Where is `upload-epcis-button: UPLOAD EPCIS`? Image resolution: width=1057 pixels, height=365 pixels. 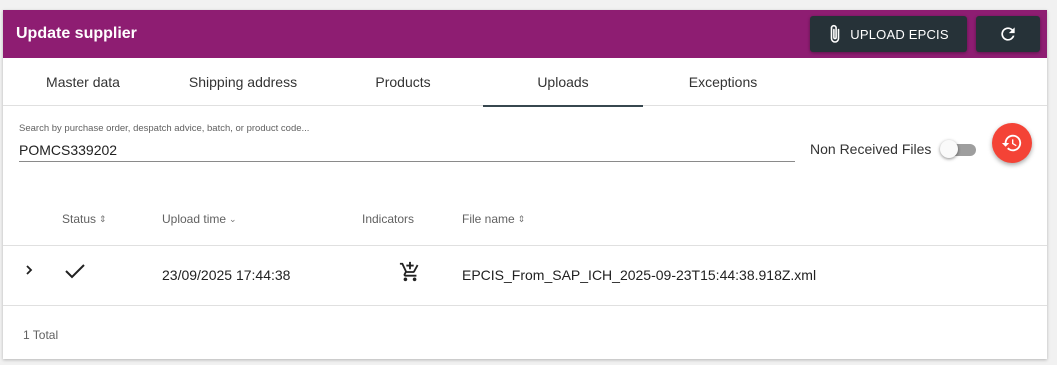
upload-epcis-button: UPLOAD EPCIS is located at coordinates (888, 34).